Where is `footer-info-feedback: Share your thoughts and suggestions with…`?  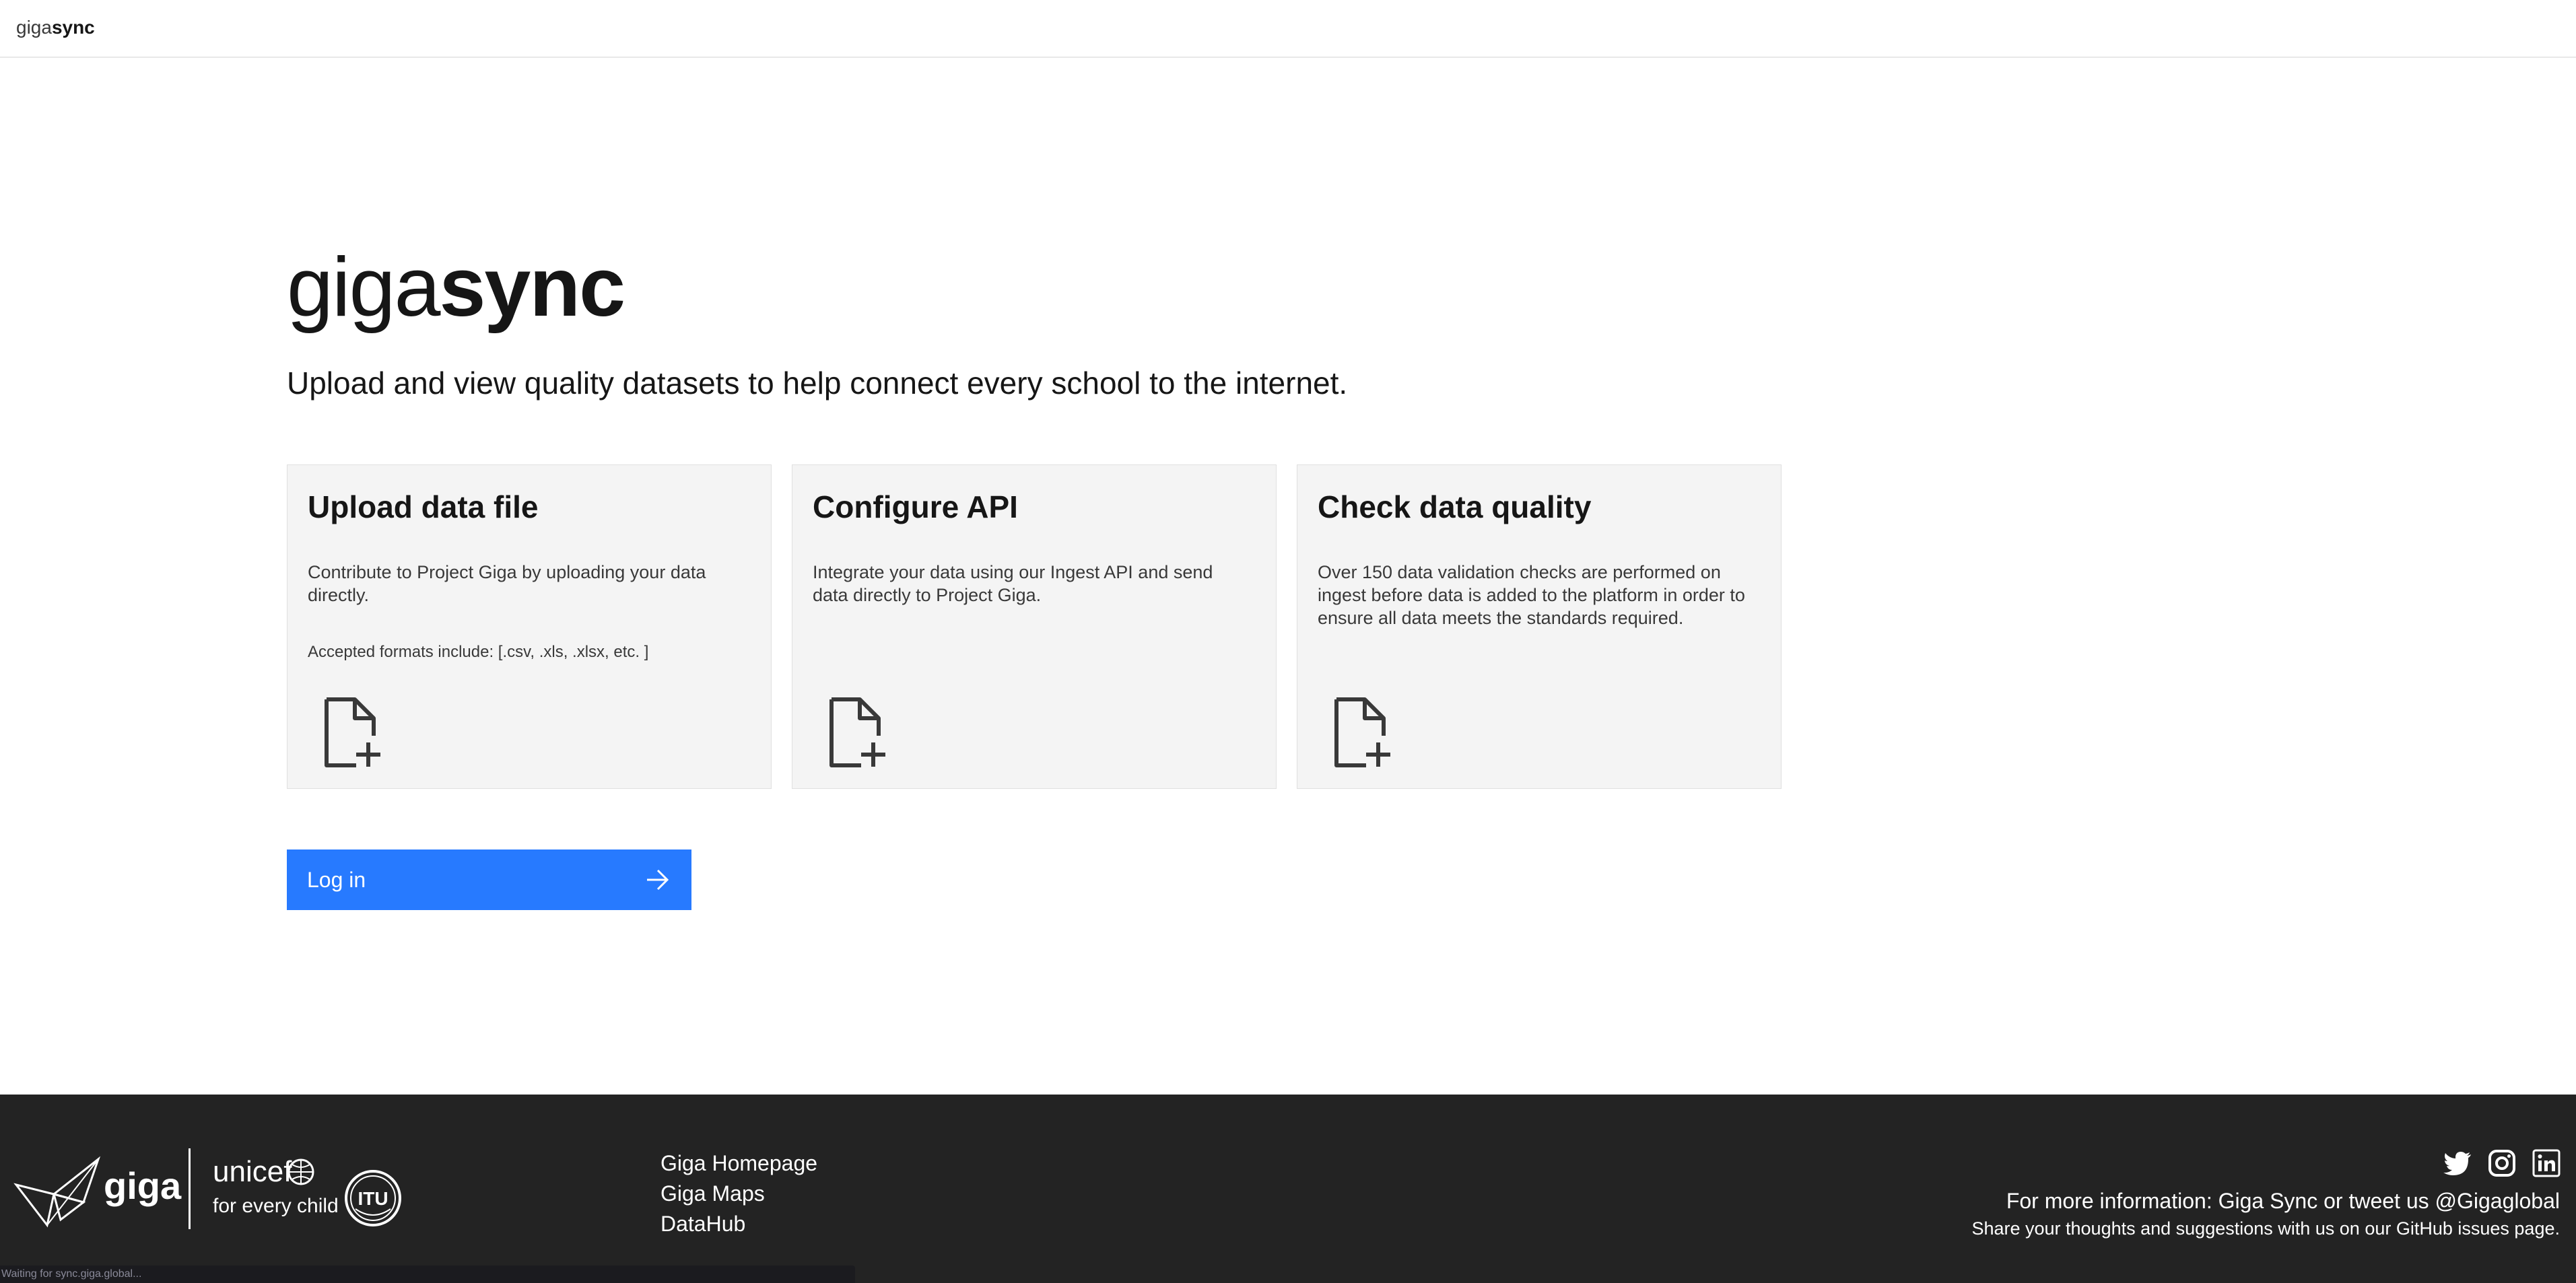
footer-info-feedback: Share your thoughts and suggestions with… is located at coordinates (2265, 1228).